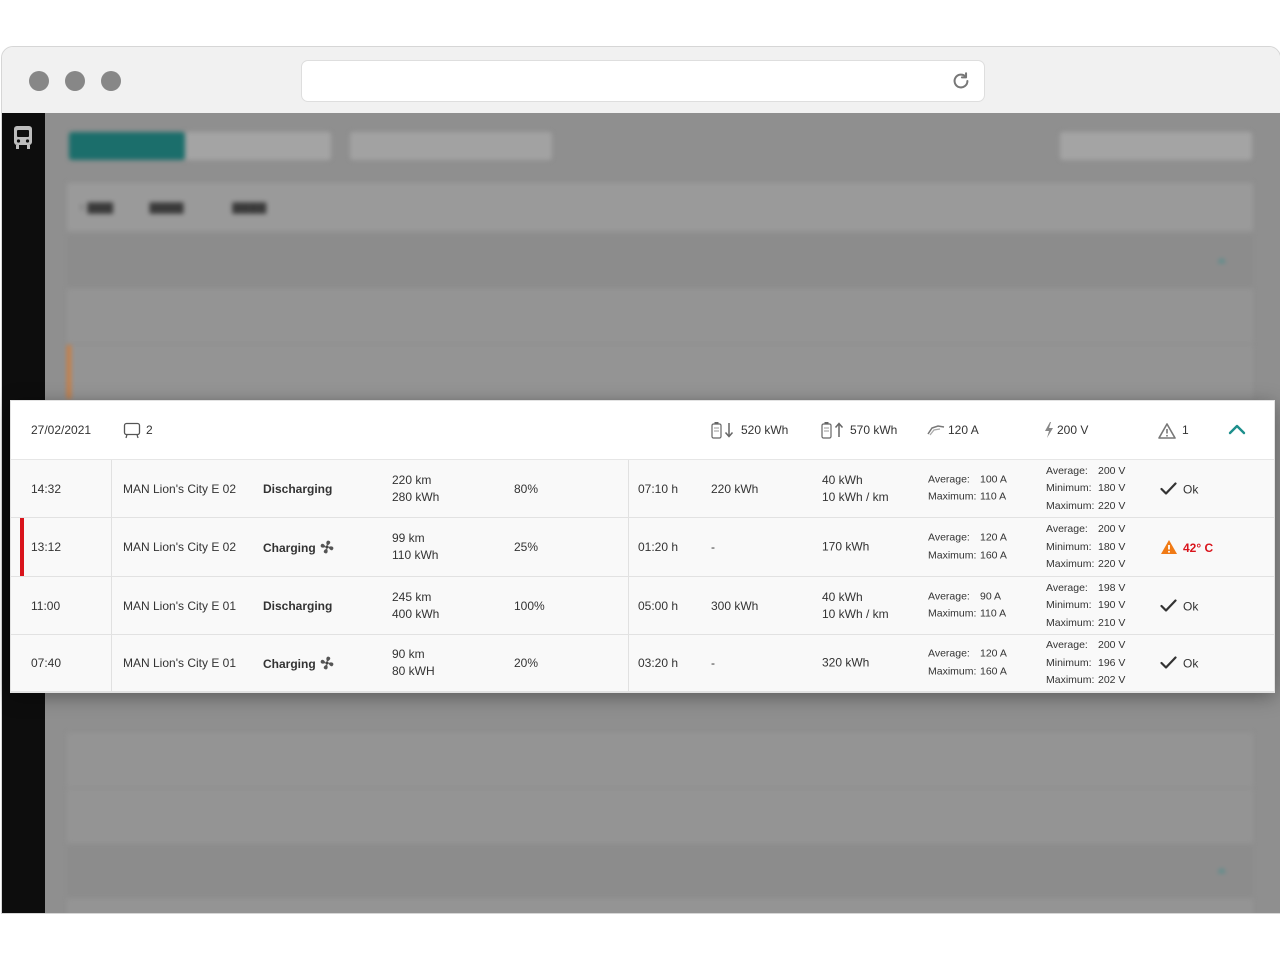 The image size is (1280, 960). Describe the element at coordinates (1112, 546) in the screenshot. I see `voltage-minimum: 180 V` at that location.